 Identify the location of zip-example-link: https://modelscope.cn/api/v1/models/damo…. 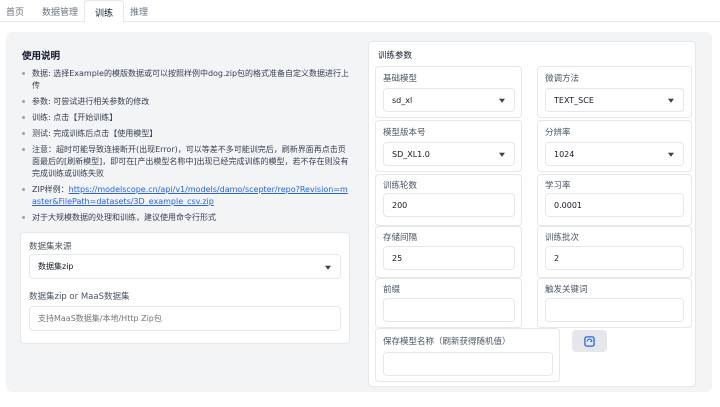
(190, 195).